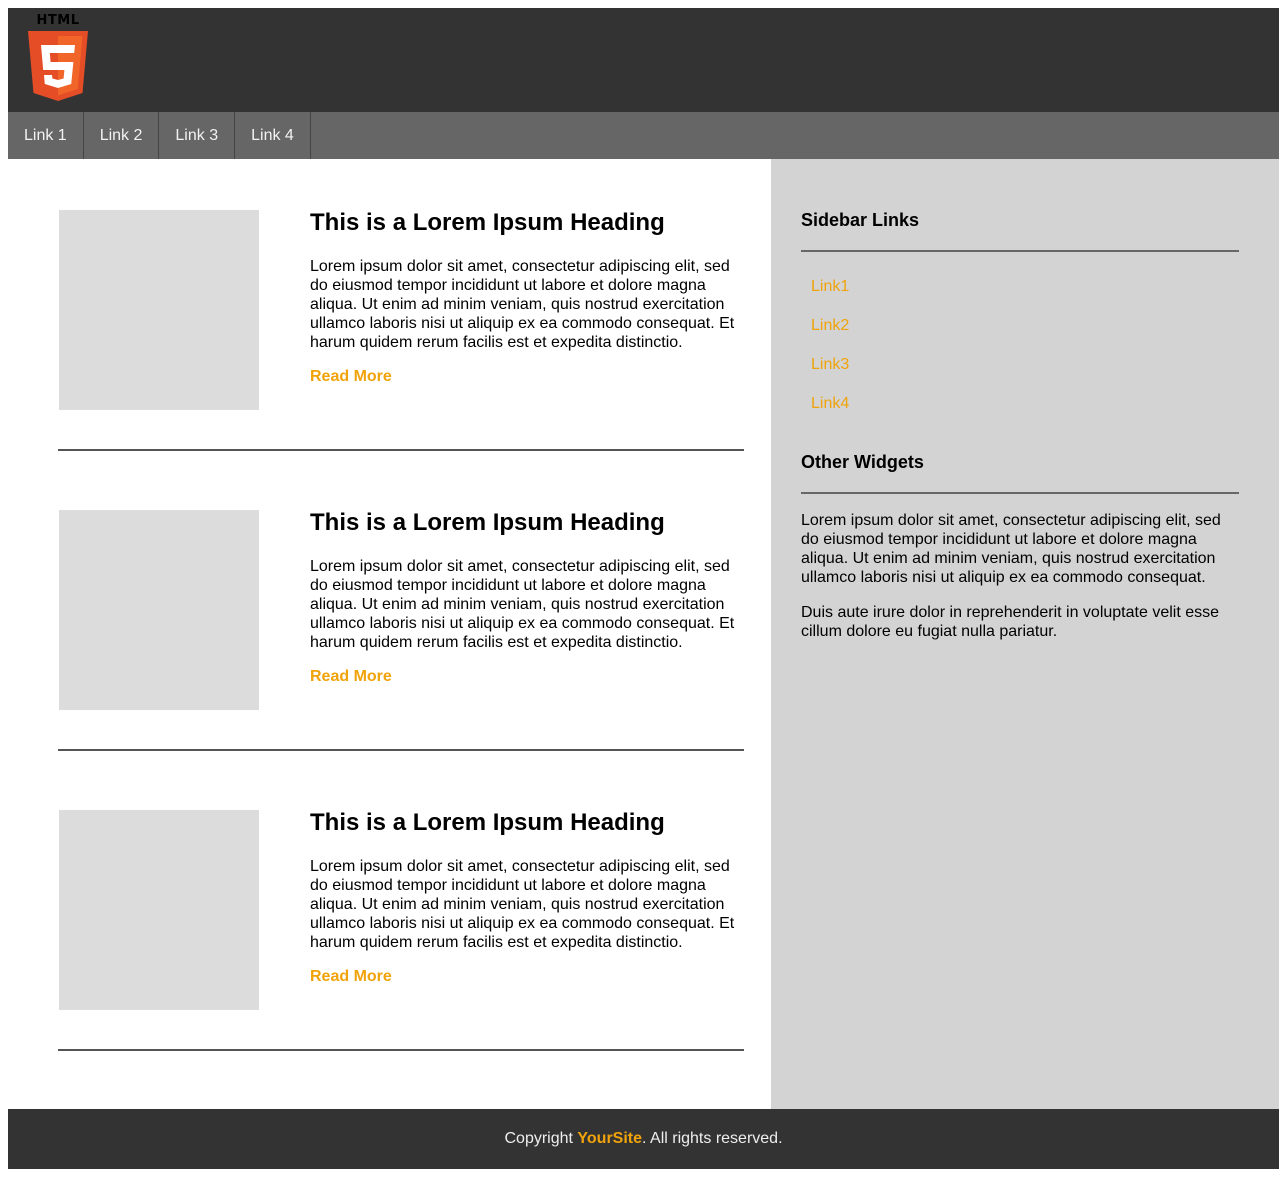 This screenshot has width=1287, height=1177. I want to click on html5-shield-icon, so click(58, 66).